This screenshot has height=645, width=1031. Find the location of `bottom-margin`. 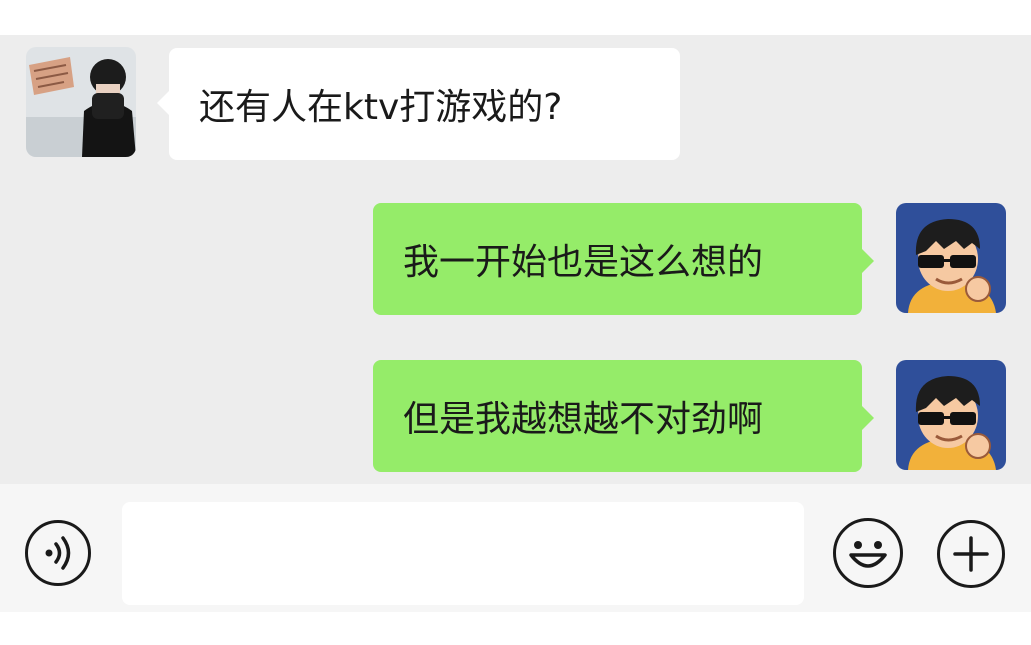

bottom-margin is located at coordinates (515, 628).